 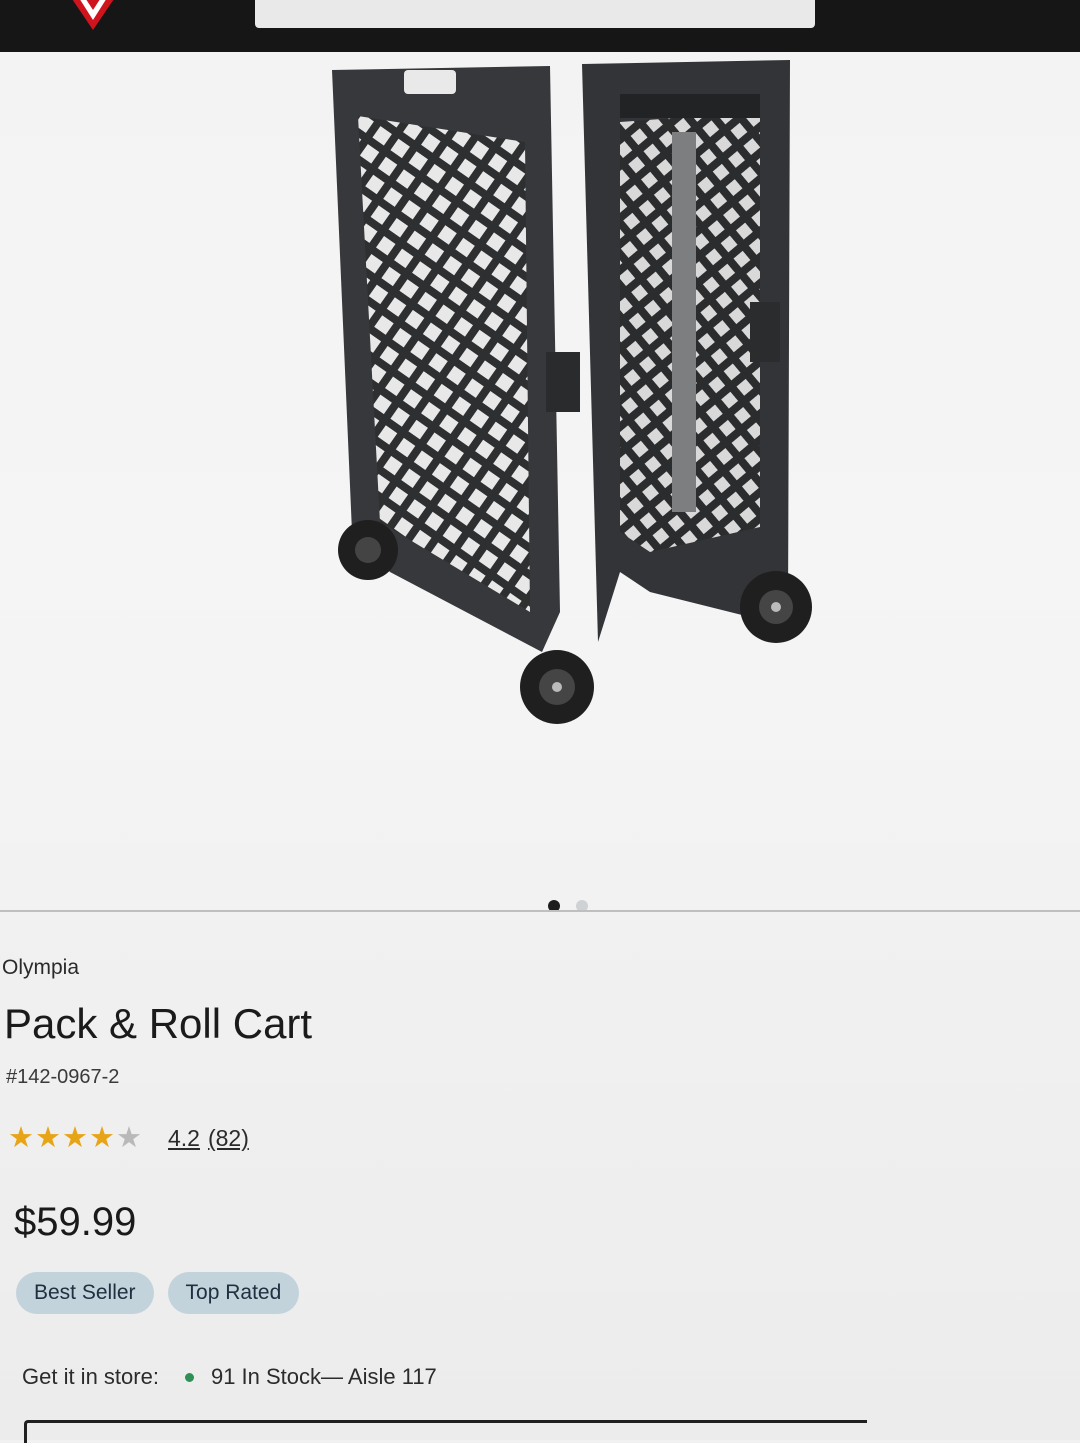 I want to click on product-price: $59.99, so click(x=75, y=1222).